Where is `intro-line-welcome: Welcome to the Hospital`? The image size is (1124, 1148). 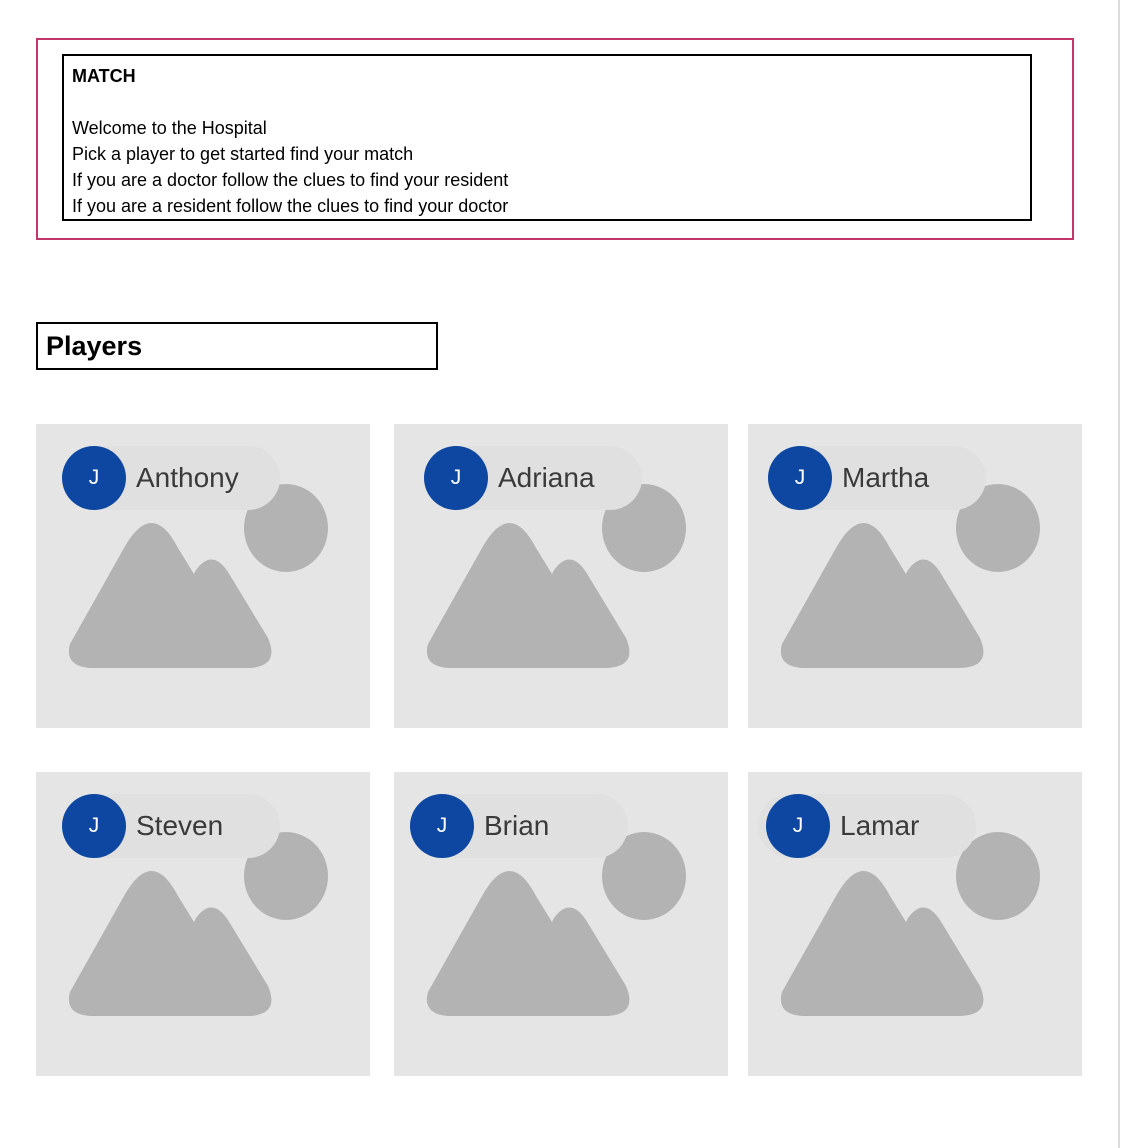
intro-line-welcome: Welcome to the Hospital is located at coordinates (169, 128).